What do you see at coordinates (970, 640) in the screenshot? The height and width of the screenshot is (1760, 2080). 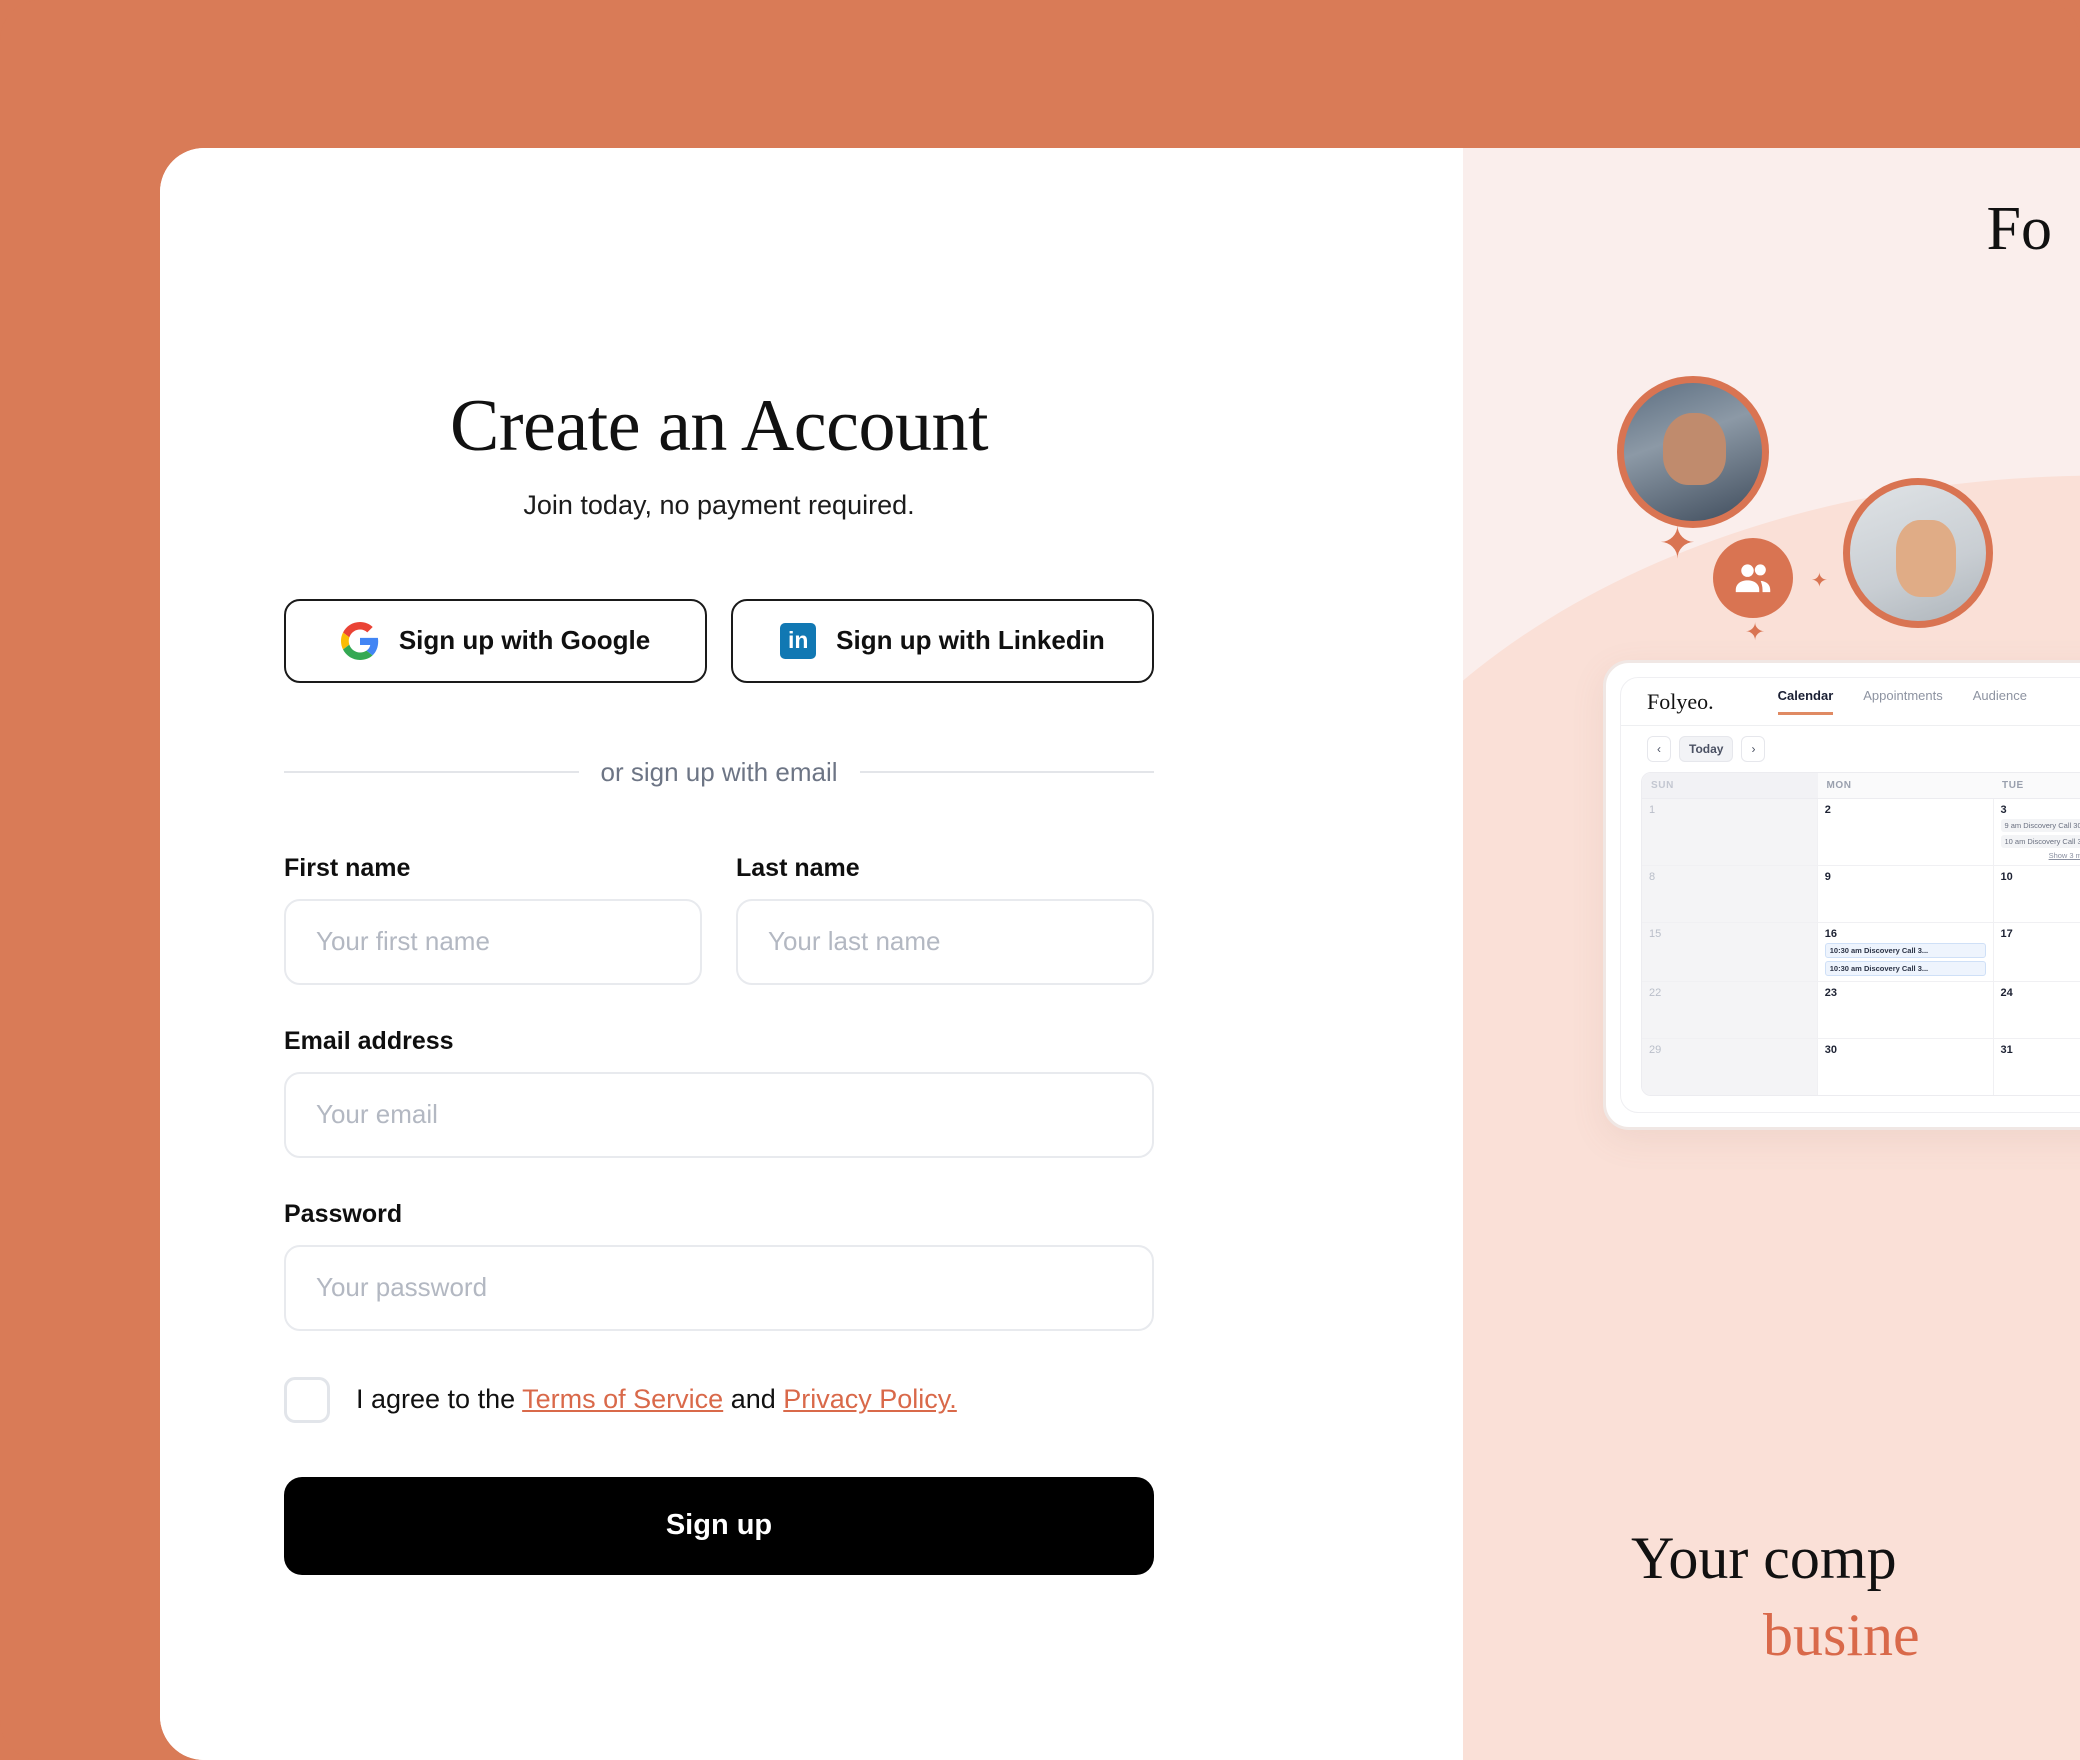 I see `linkedin-signup-label: Sign up with Linkedin` at bounding box center [970, 640].